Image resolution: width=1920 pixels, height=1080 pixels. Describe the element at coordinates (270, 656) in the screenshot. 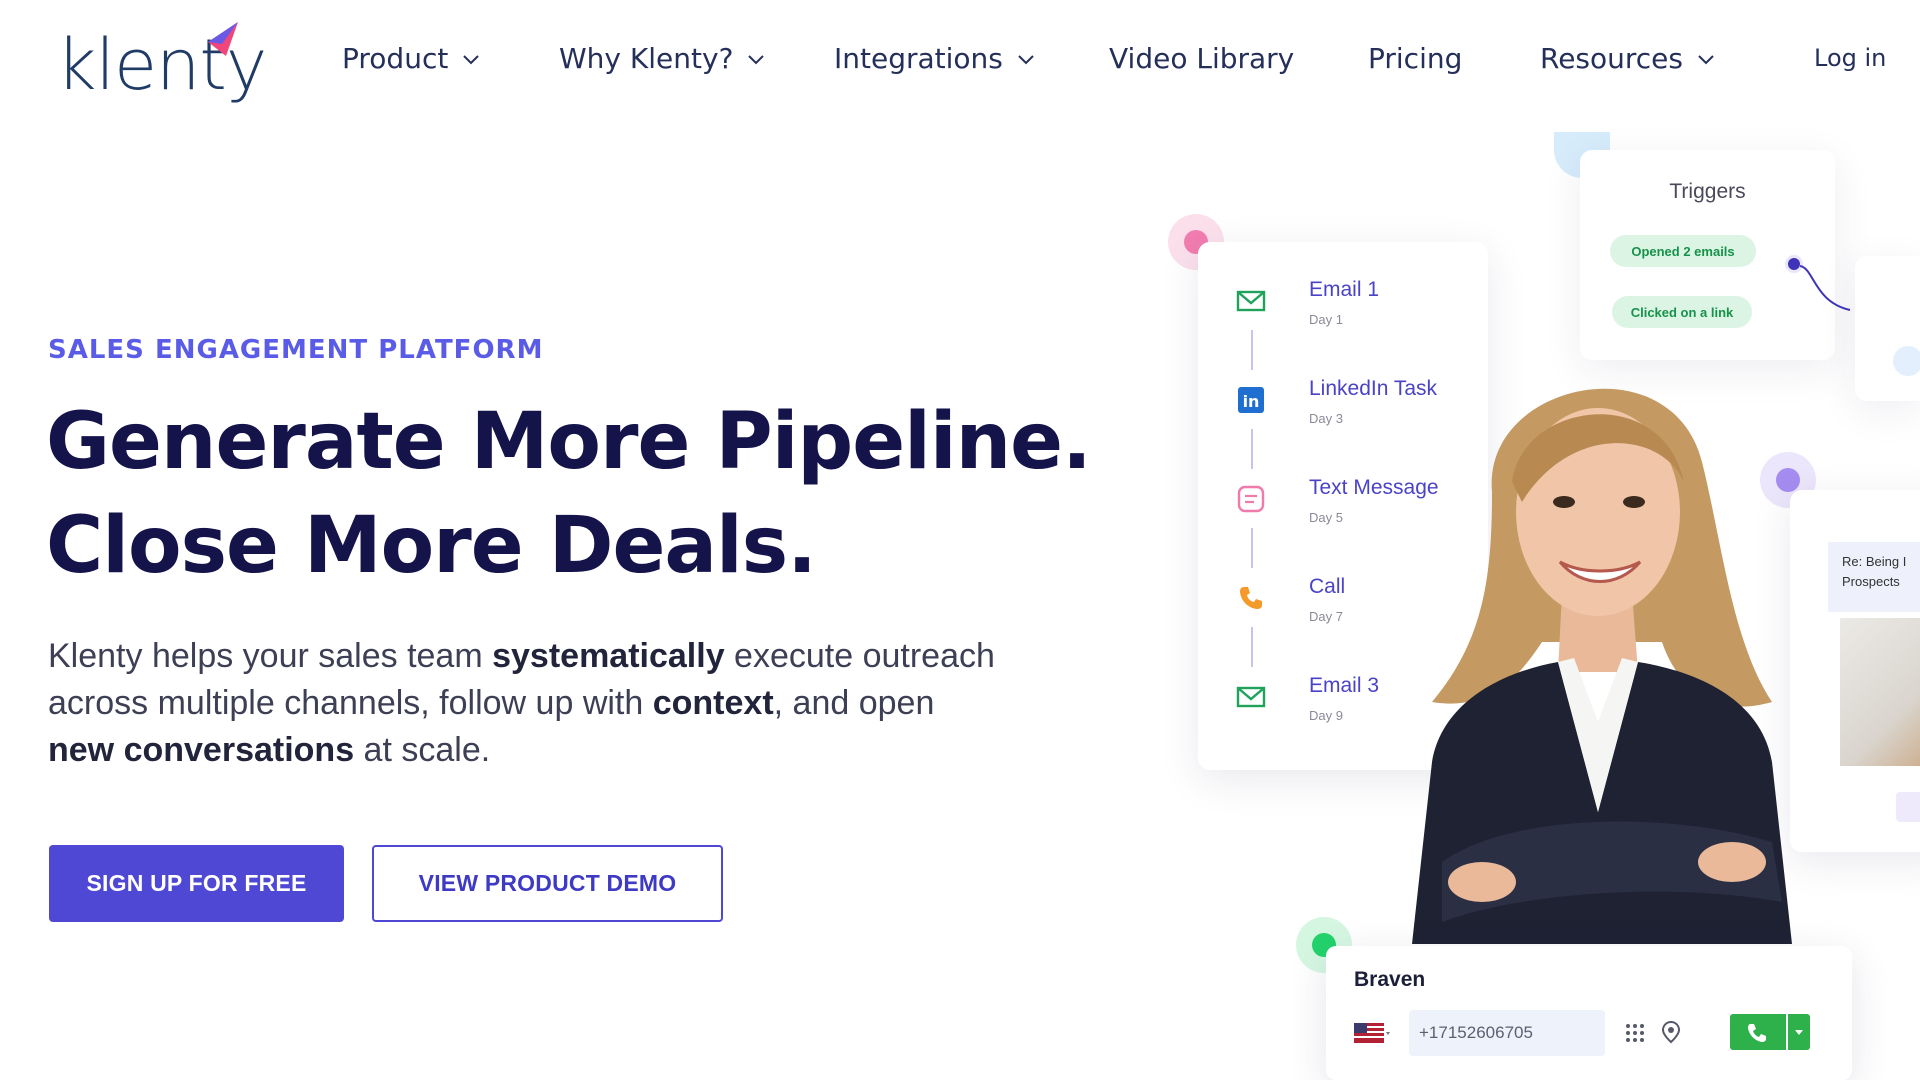

I see `desc-text-1: Klenty helps your sales team` at that location.